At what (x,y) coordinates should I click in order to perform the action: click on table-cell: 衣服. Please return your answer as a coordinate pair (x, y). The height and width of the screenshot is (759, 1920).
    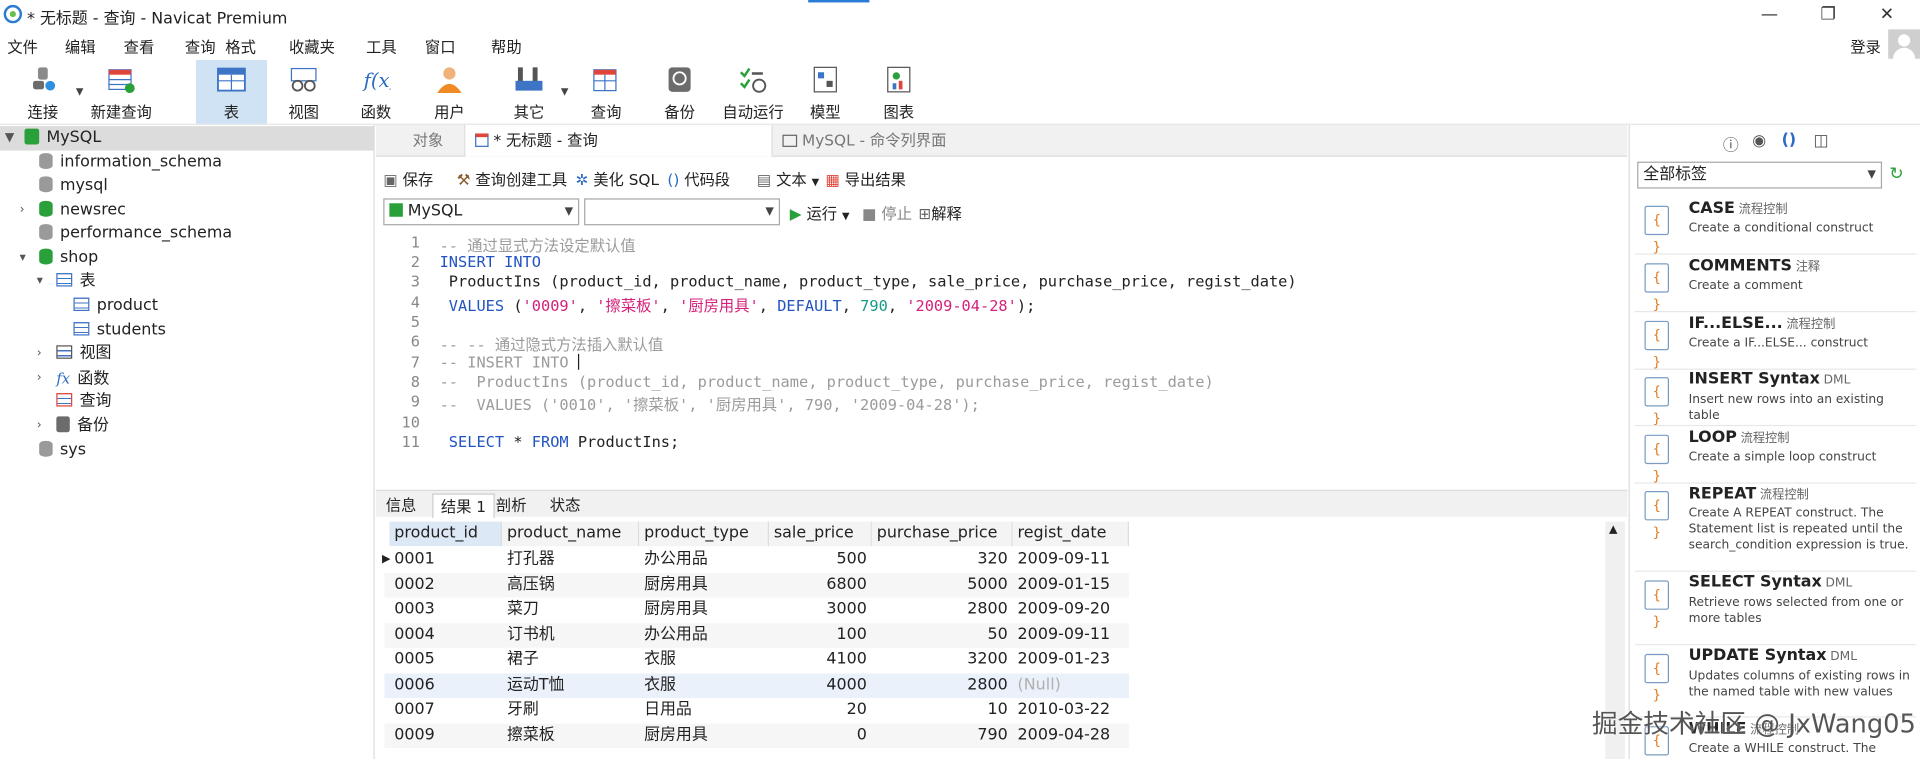
    Looking at the image, I should click on (704, 660).